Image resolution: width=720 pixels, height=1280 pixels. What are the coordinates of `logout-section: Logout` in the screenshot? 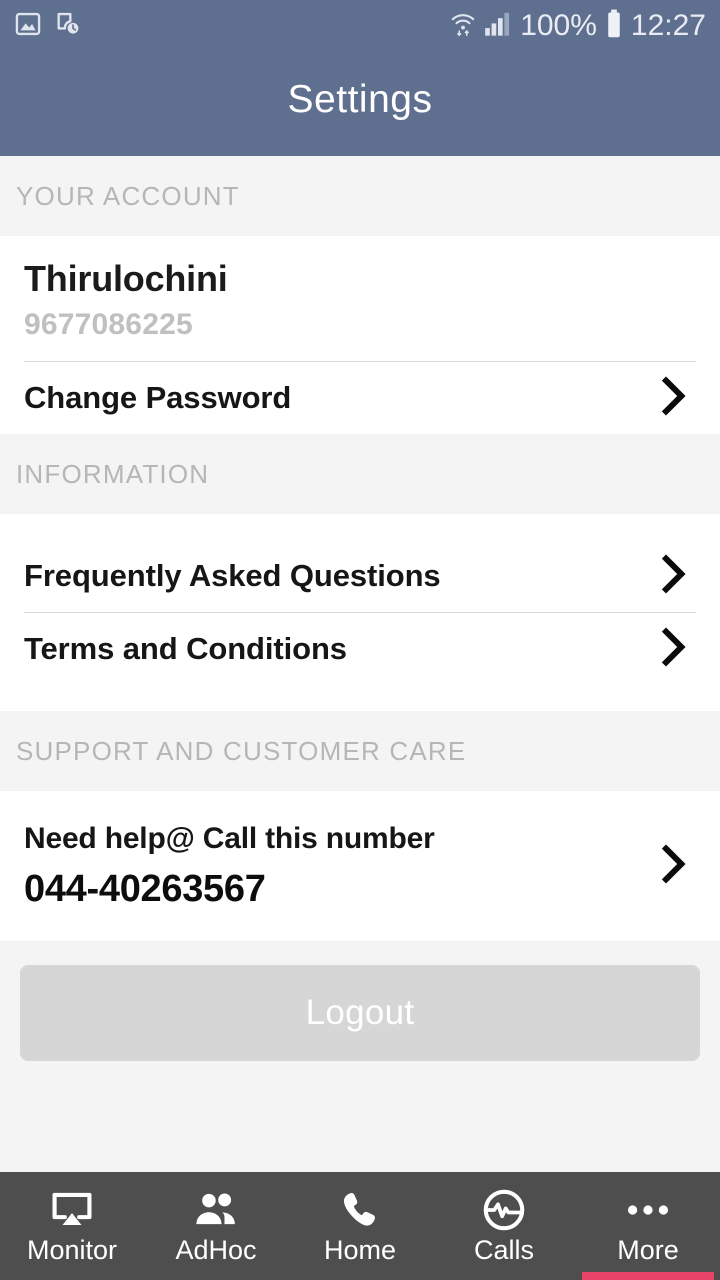 It's located at (360, 1001).